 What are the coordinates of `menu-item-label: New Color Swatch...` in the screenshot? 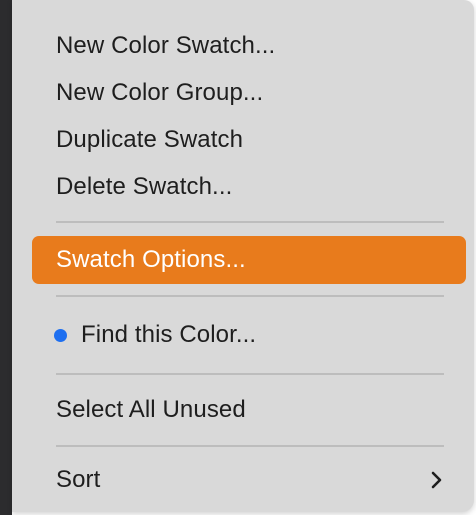 It's located at (166, 45).